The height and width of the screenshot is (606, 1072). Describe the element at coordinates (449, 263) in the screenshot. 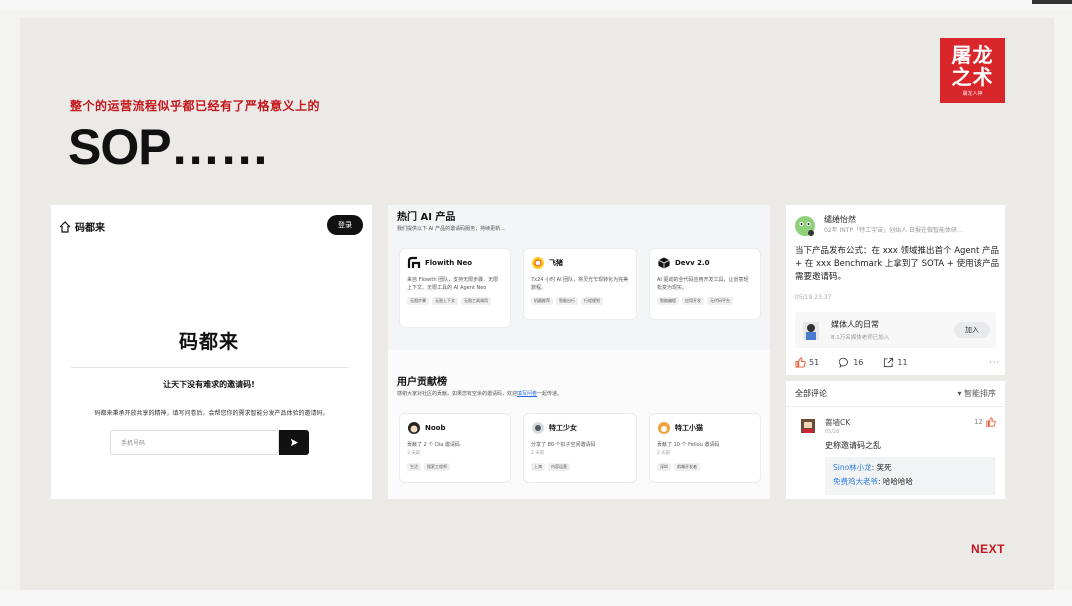

I see `product-name: Flowith Neo` at that location.